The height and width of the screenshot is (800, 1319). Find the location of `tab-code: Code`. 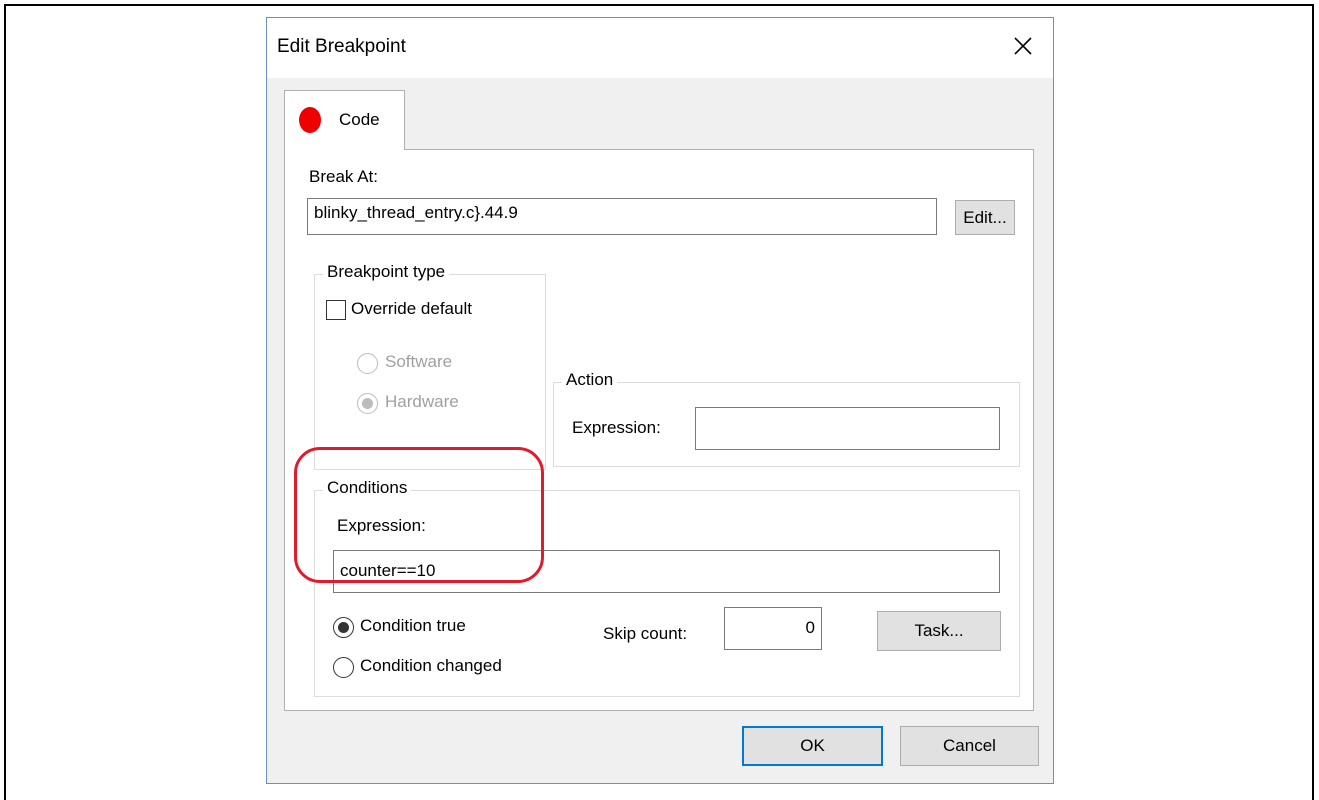

tab-code: Code is located at coordinates (344, 120).